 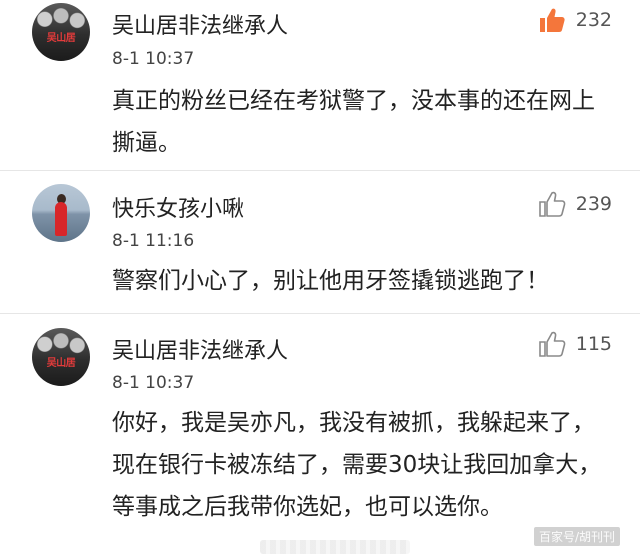 What do you see at coordinates (593, 20) in the screenshot?
I see `like-count: 232` at bounding box center [593, 20].